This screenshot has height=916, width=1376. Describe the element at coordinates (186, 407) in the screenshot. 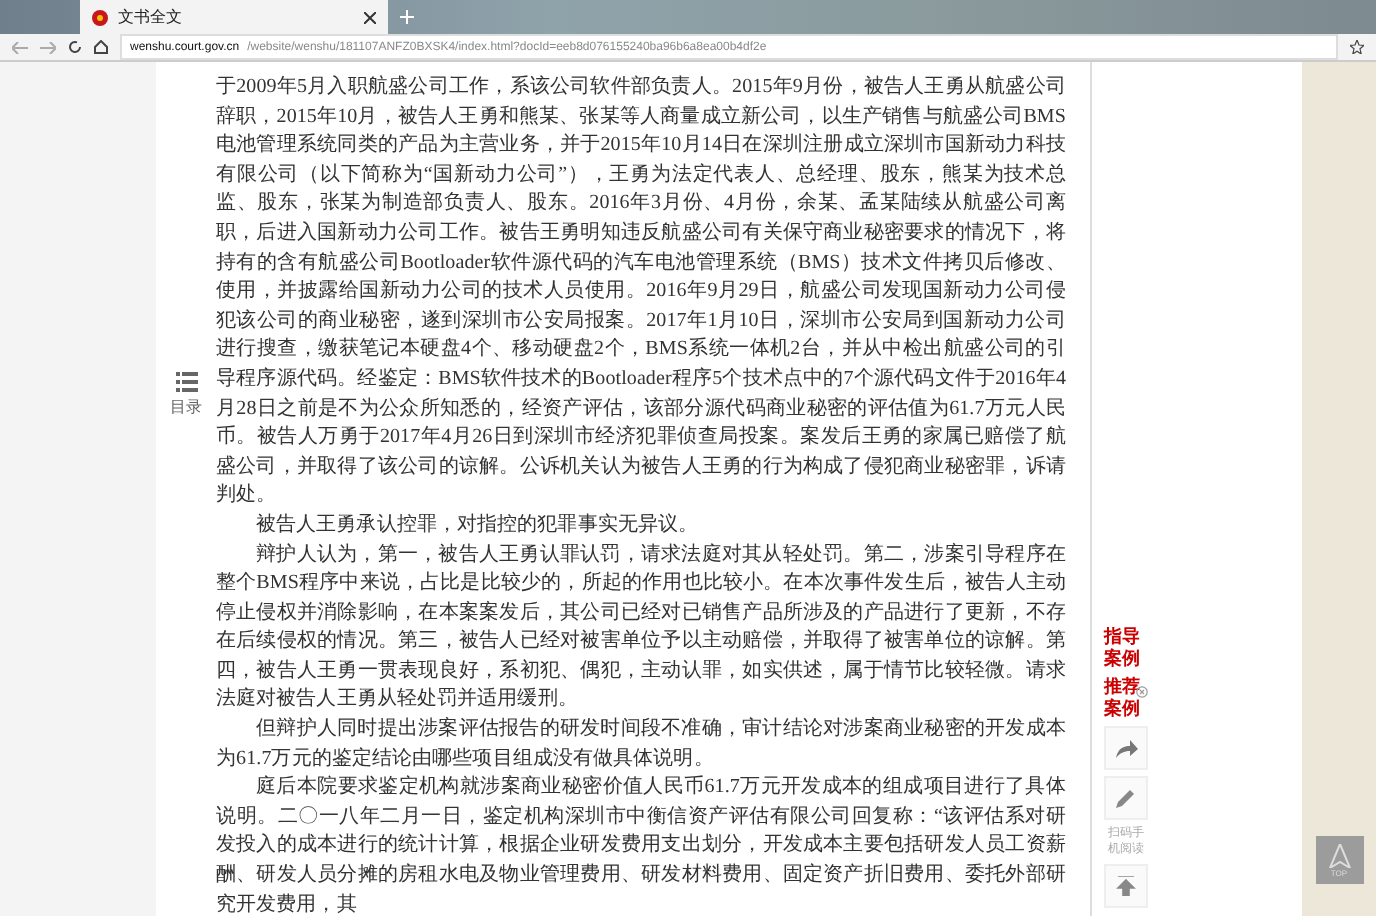

I see `toc-label: 目录` at that location.